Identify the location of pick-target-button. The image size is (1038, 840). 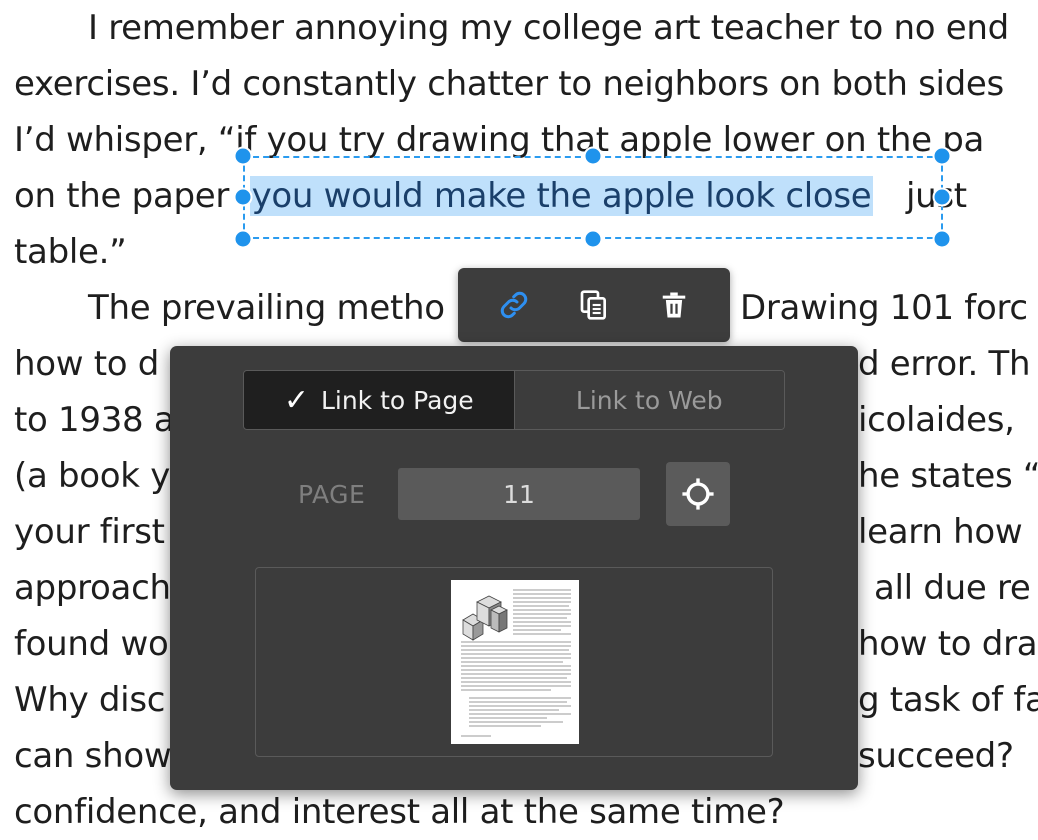
(698, 494).